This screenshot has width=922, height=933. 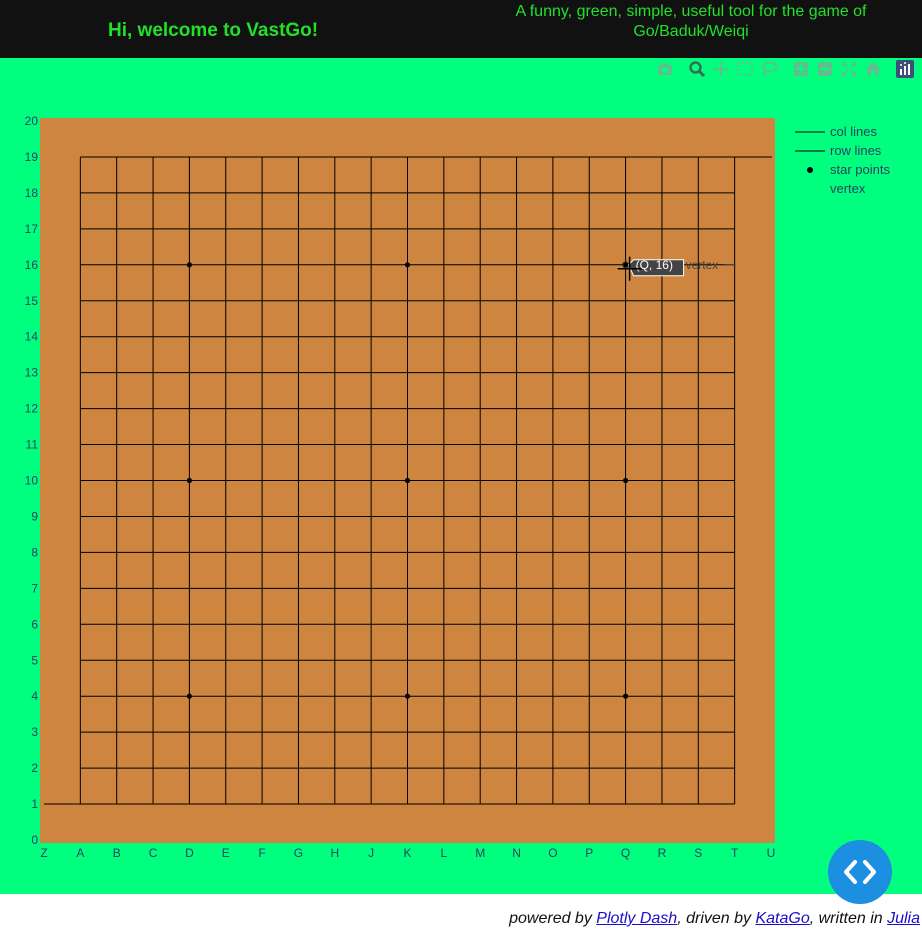 What do you see at coordinates (782, 918) in the screenshot?
I see `katago-link: KataGo` at bounding box center [782, 918].